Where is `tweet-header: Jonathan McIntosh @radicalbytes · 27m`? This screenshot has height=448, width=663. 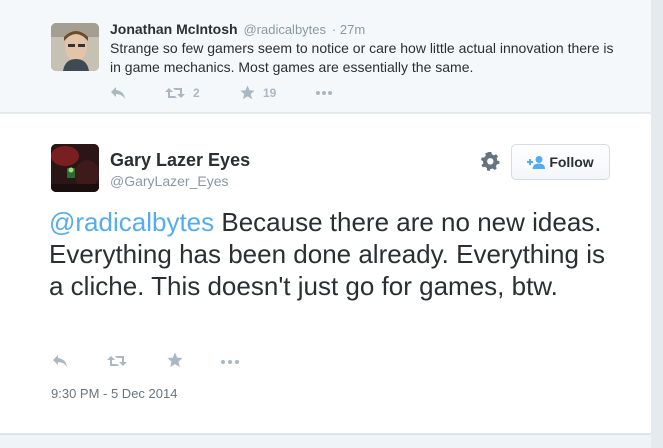 tweet-header: Jonathan McIntosh @radicalbytes · 27m is located at coordinates (237, 29).